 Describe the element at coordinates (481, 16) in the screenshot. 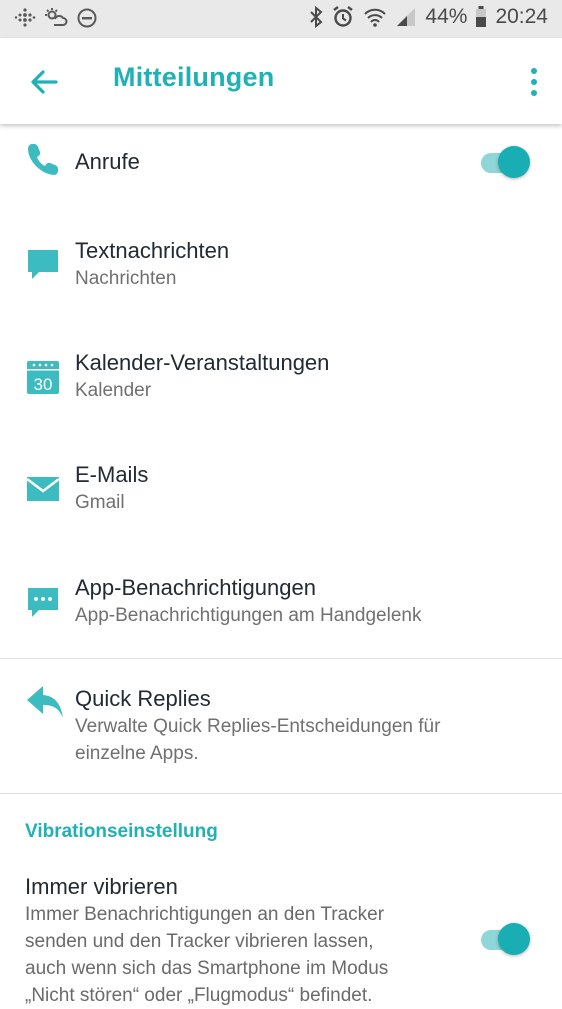

I see `battery-icon` at that location.